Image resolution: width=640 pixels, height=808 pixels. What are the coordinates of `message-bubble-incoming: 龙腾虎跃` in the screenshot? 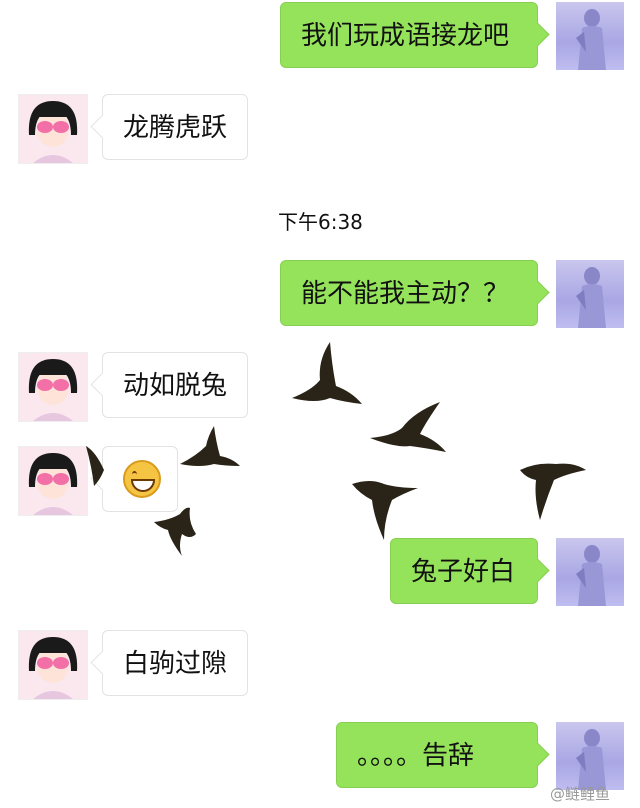 It's located at (175, 127).